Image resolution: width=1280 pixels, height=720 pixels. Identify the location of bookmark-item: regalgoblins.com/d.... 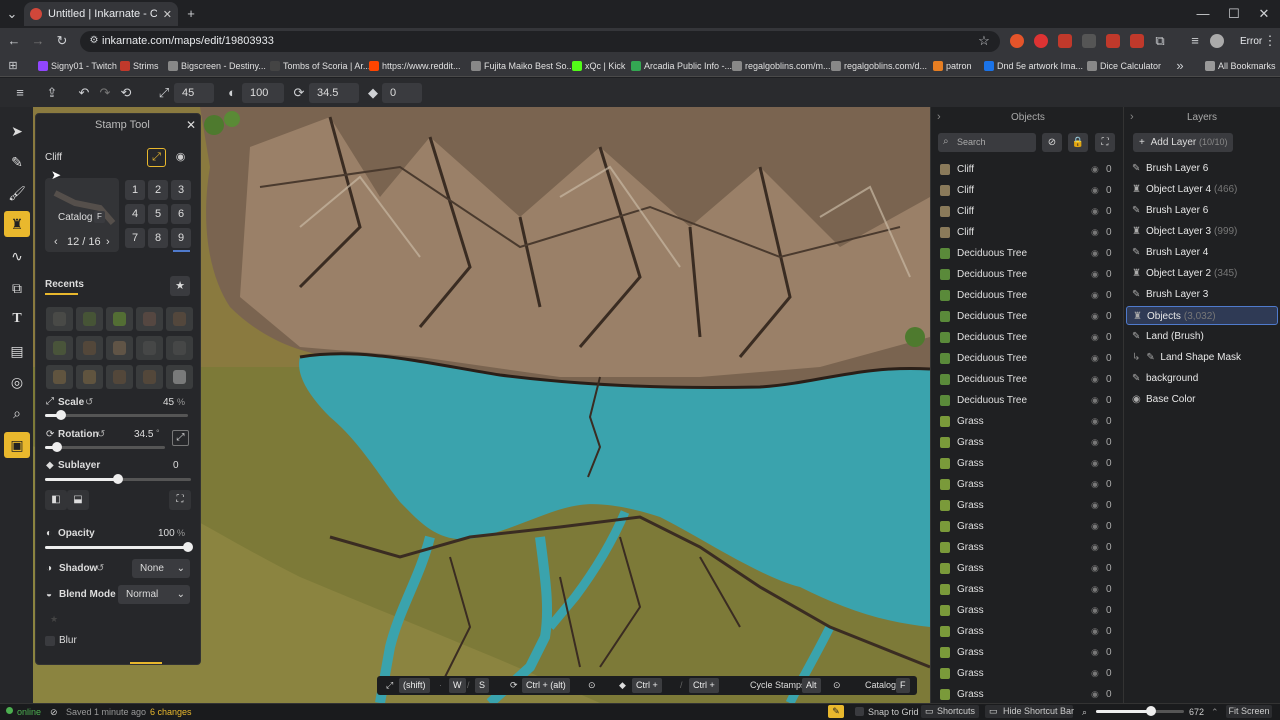
(879, 66).